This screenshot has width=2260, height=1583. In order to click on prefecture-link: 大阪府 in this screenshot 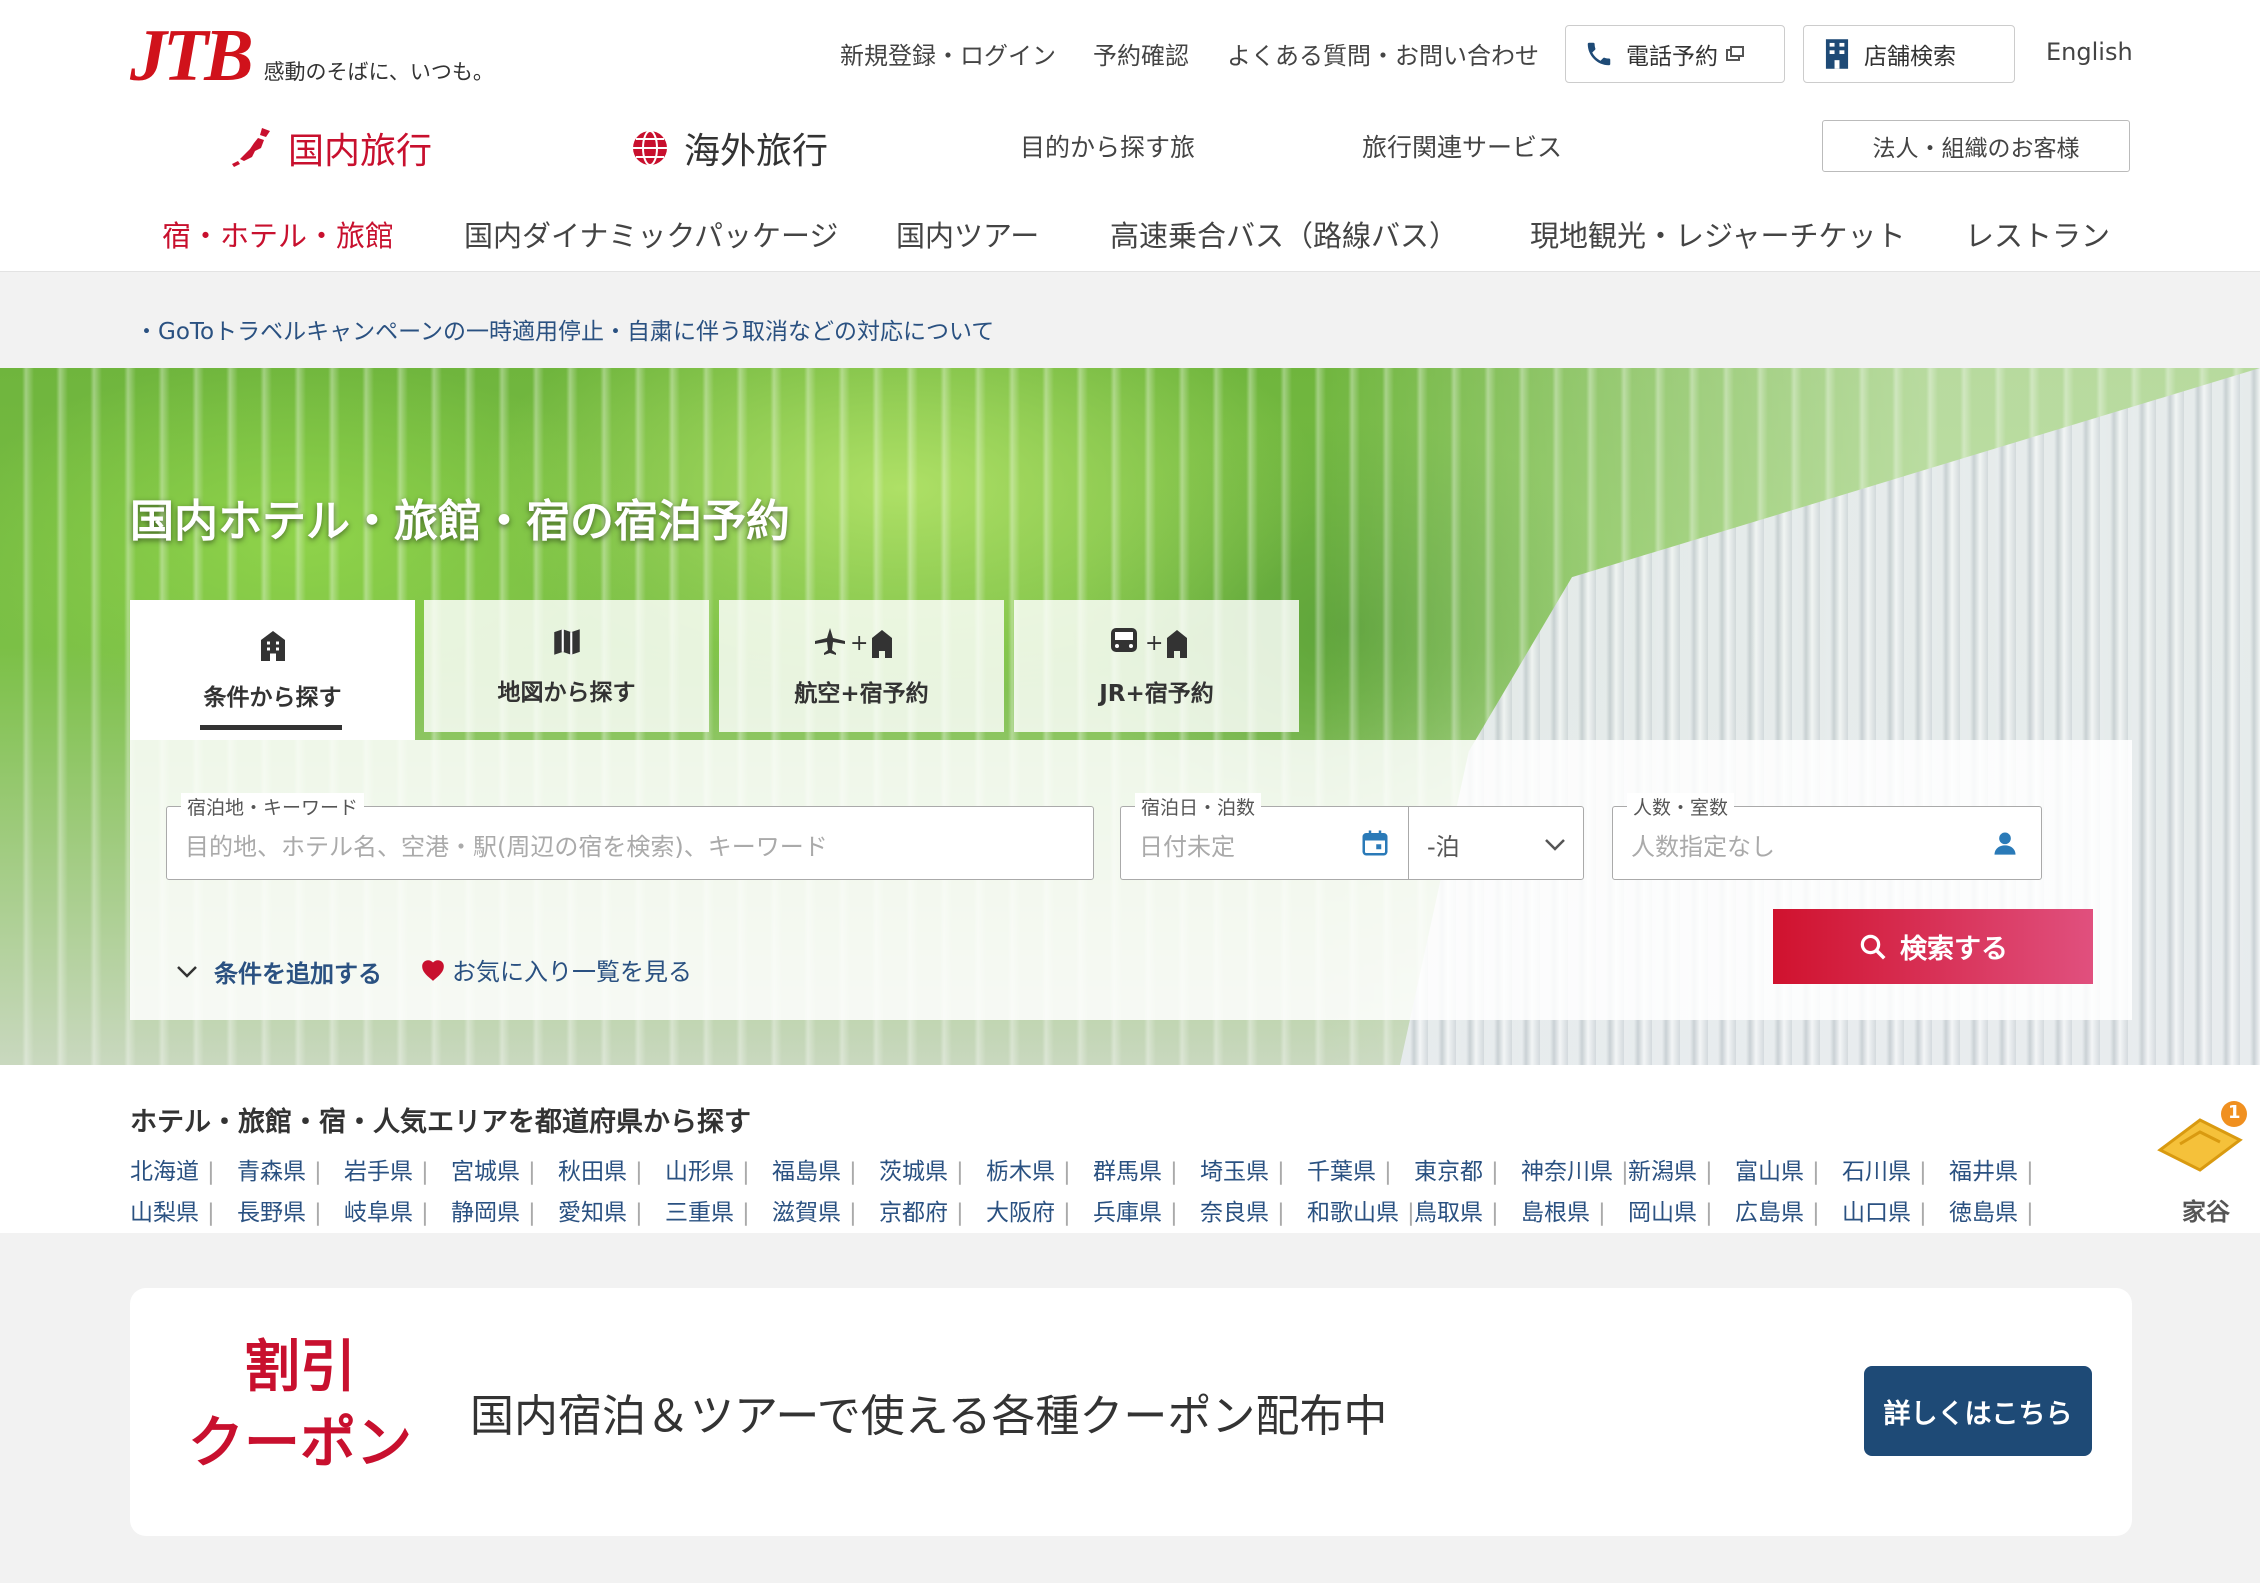, I will do `click(1039, 1210)`.